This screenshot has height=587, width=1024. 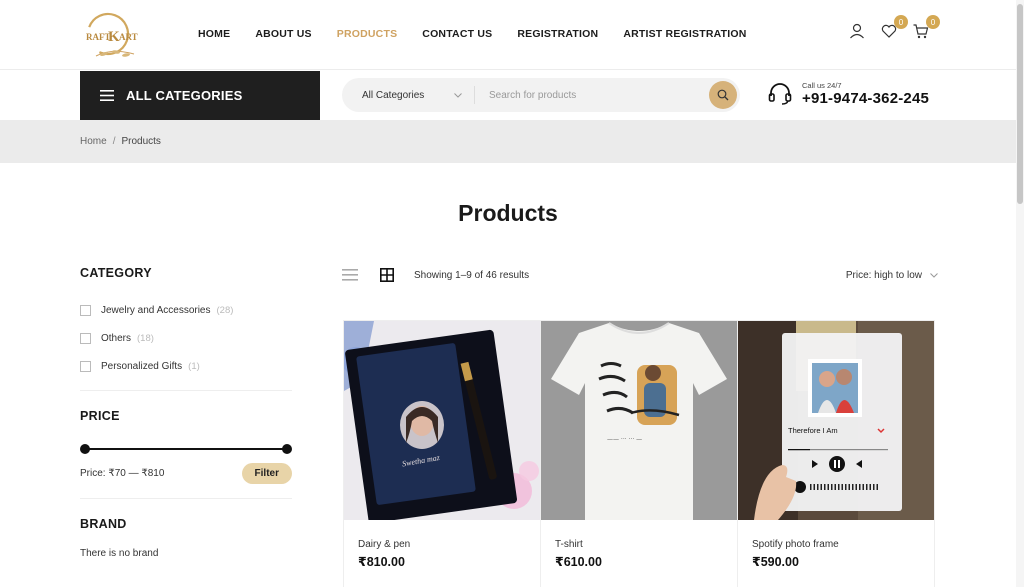 I want to click on product-card: —— ··· ··· — T-shirt ₹610.00, so click(x=639, y=453).